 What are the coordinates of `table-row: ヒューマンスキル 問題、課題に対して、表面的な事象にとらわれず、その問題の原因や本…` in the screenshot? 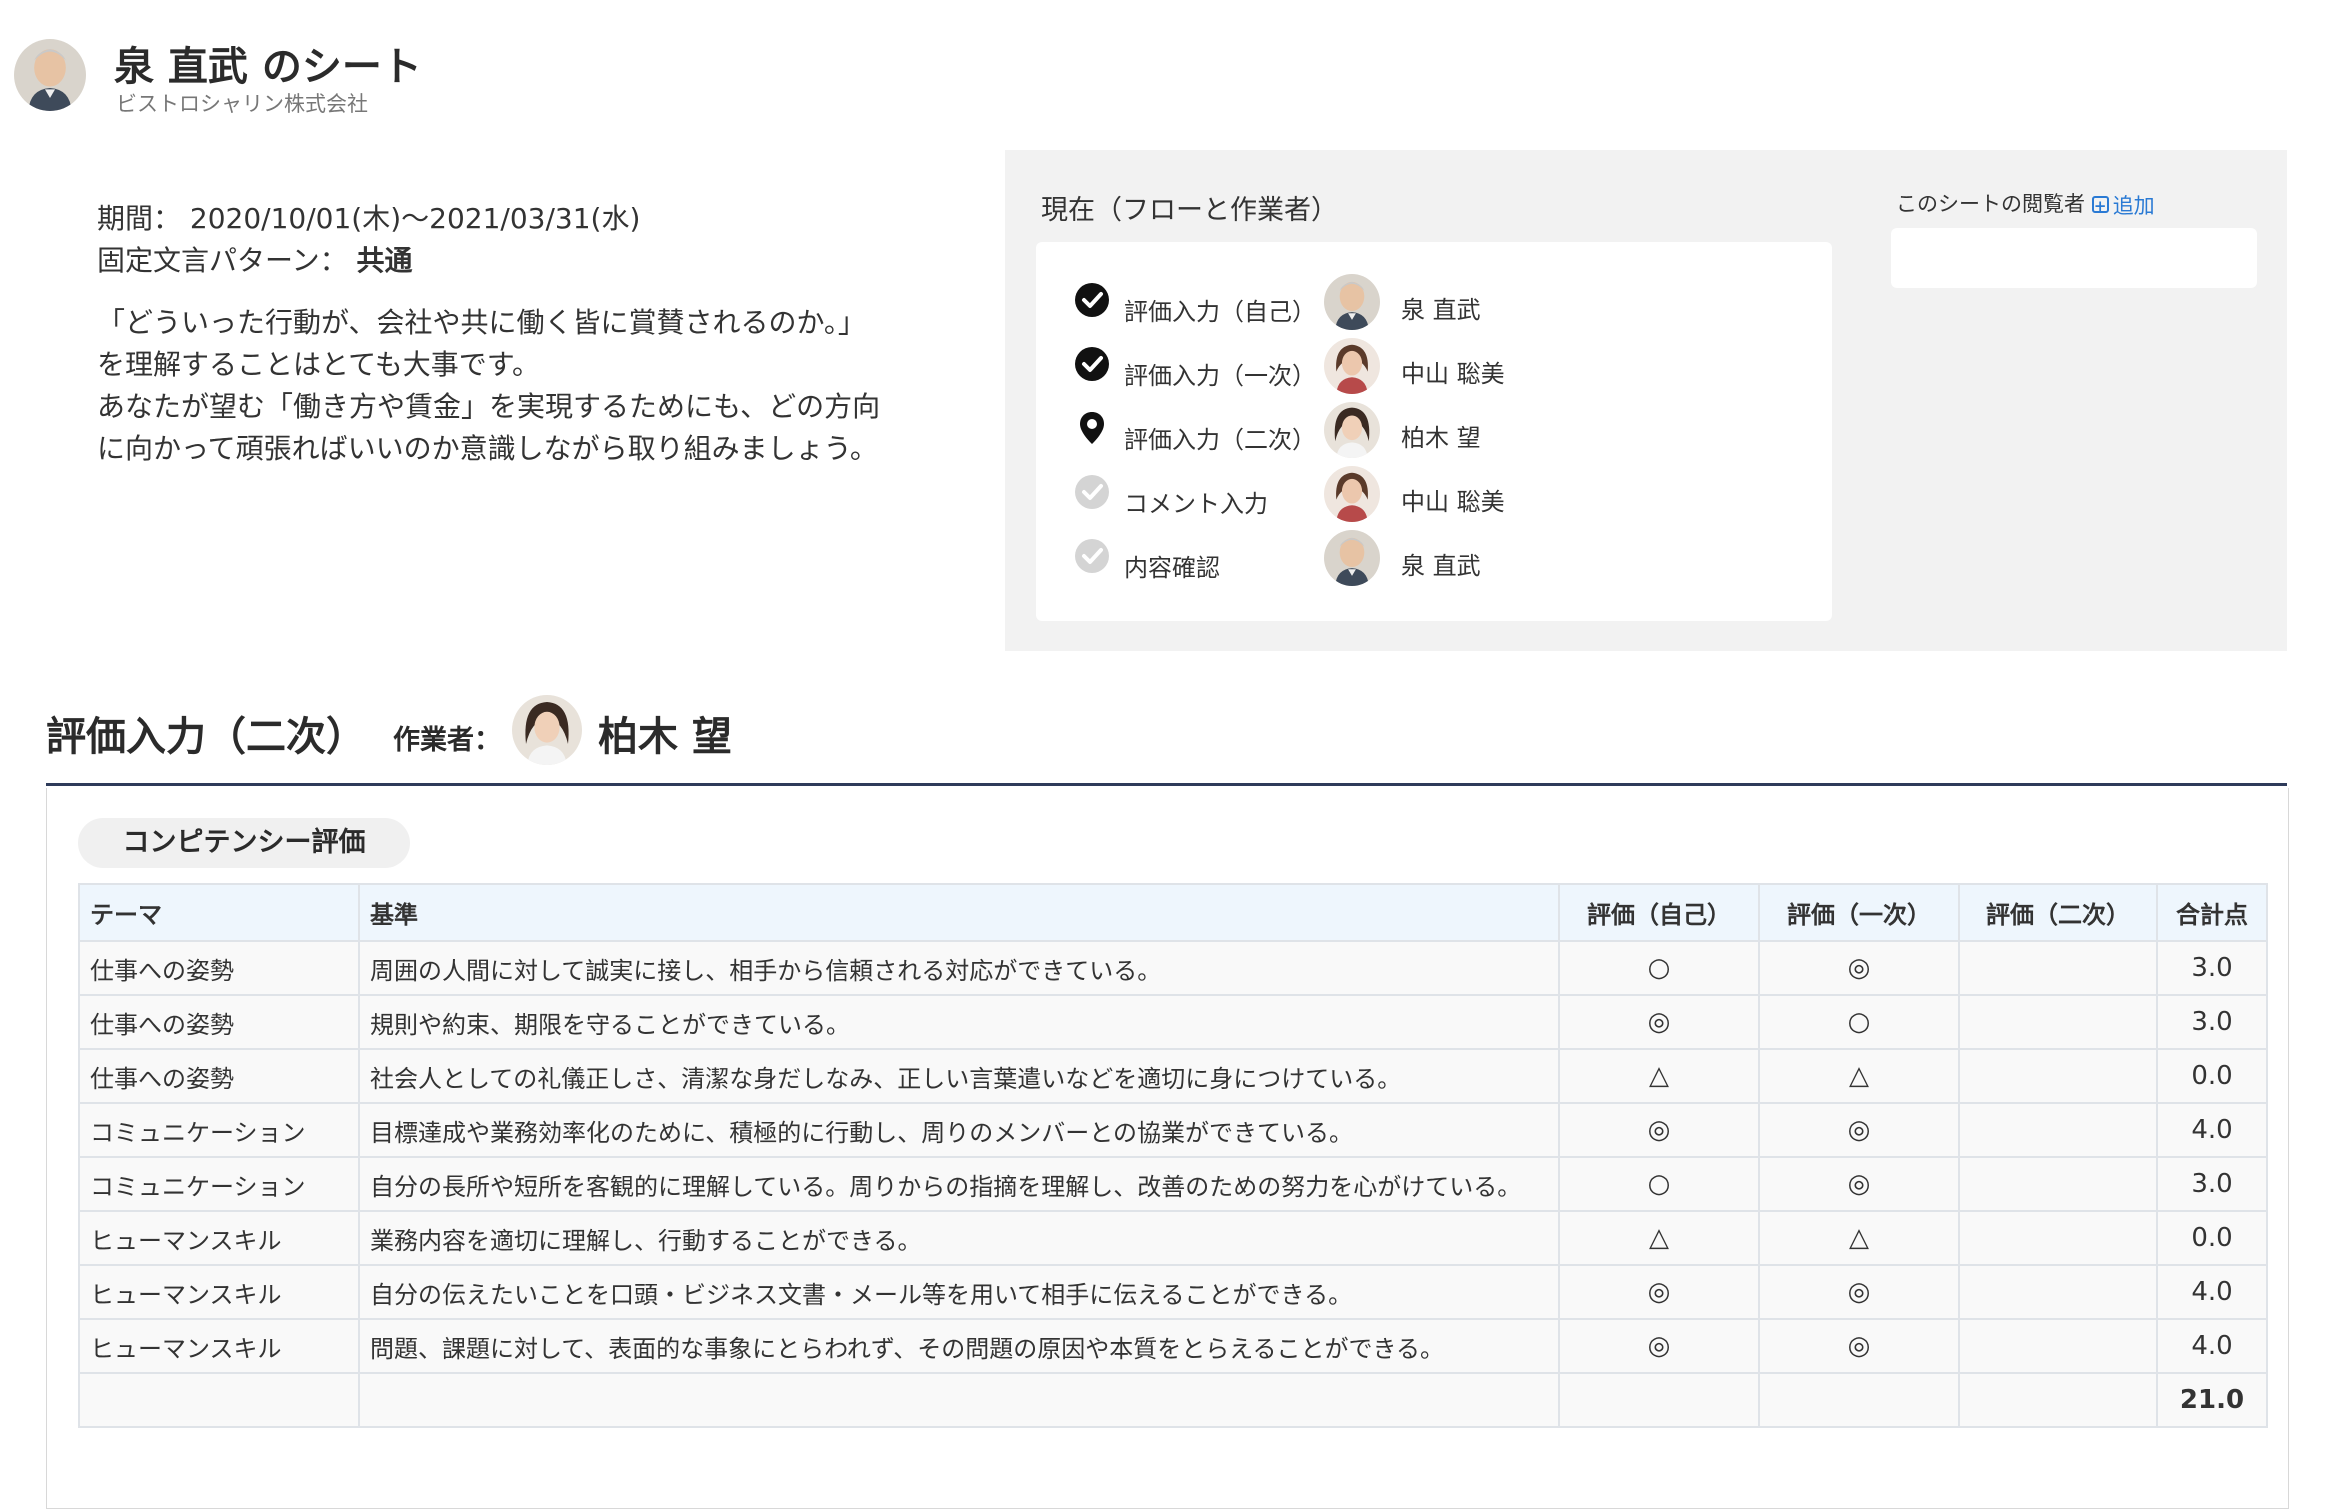 It's located at (1173, 1346).